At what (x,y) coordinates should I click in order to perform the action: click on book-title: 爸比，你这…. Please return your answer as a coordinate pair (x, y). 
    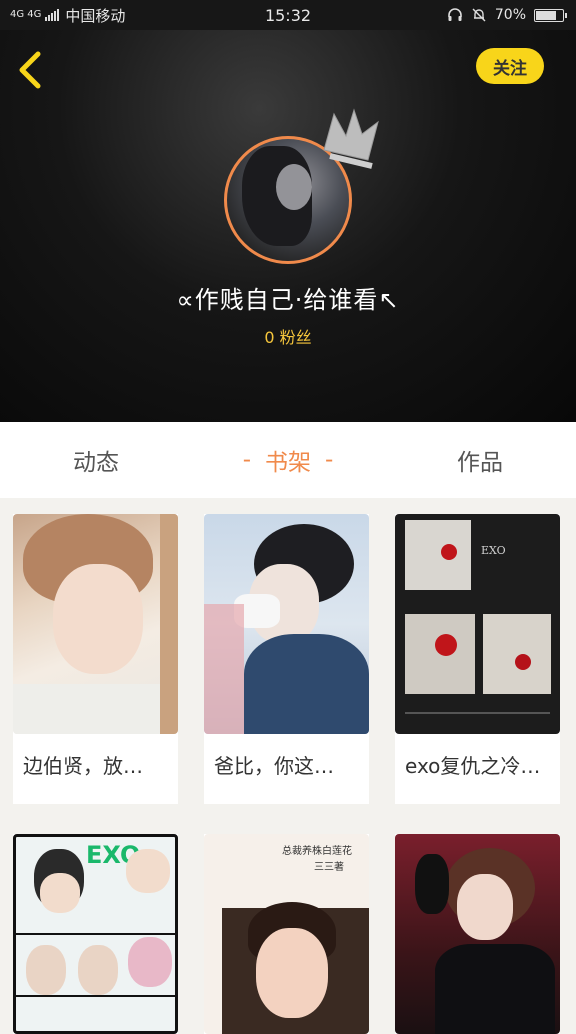
    Looking at the image, I should click on (274, 766).